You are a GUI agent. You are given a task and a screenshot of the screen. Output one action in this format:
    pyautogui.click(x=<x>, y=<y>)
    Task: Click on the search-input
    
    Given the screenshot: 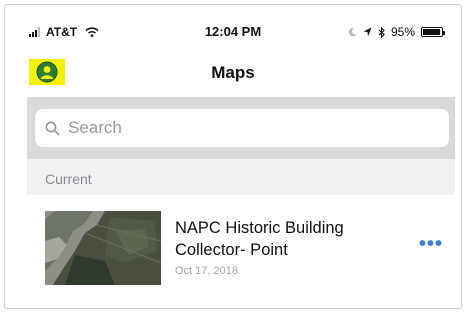 What is the action you would take?
    pyautogui.click(x=248, y=128)
    